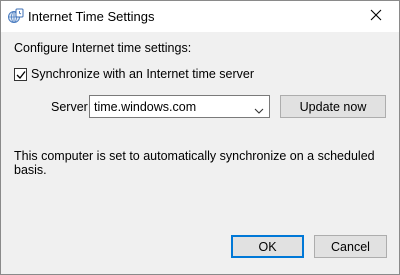  I want to click on close-button, so click(376, 16).